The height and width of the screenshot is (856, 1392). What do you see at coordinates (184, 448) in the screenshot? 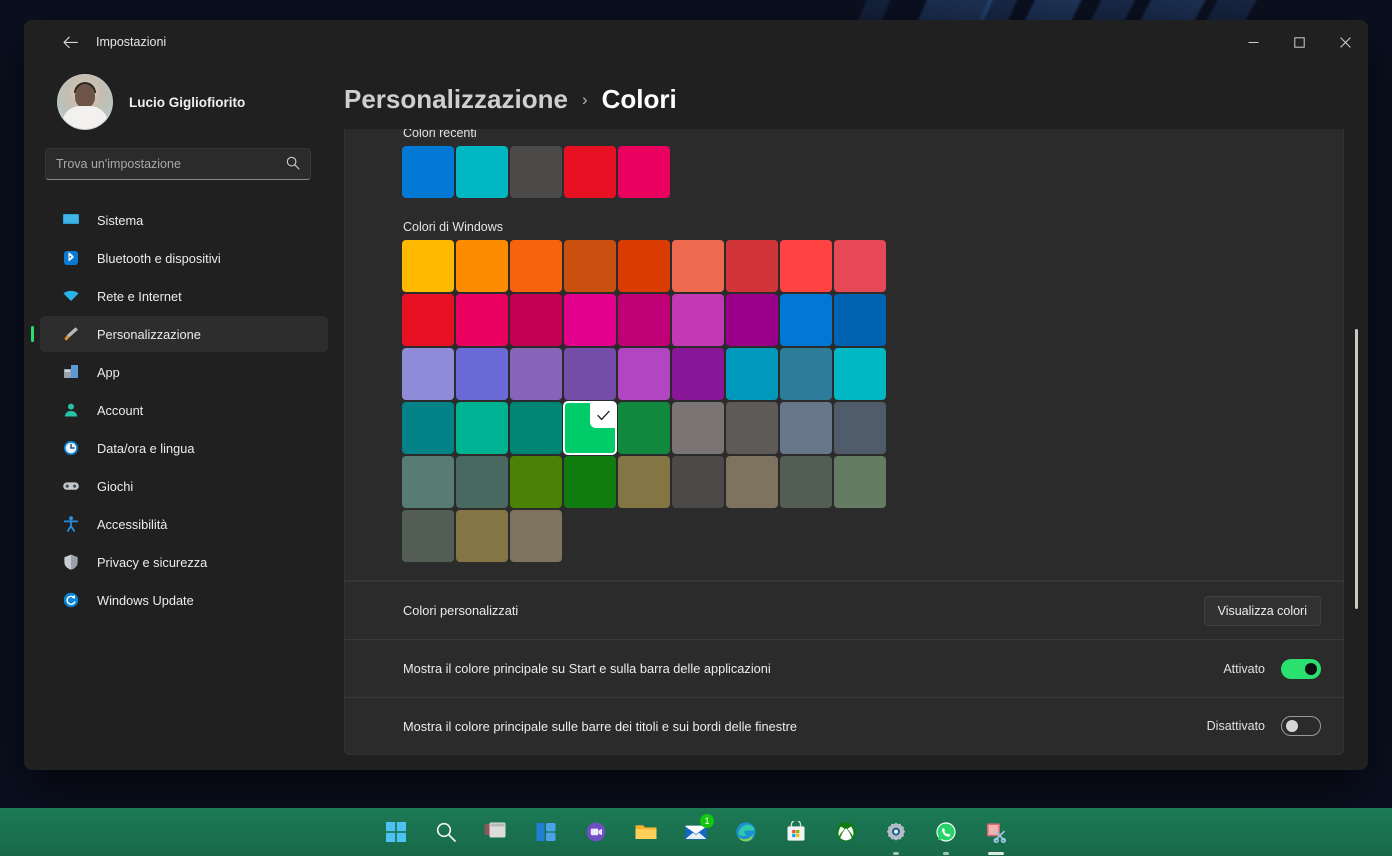
I see `sidebar-item-data-ora-e-lingua: Data/ora e lingua` at bounding box center [184, 448].